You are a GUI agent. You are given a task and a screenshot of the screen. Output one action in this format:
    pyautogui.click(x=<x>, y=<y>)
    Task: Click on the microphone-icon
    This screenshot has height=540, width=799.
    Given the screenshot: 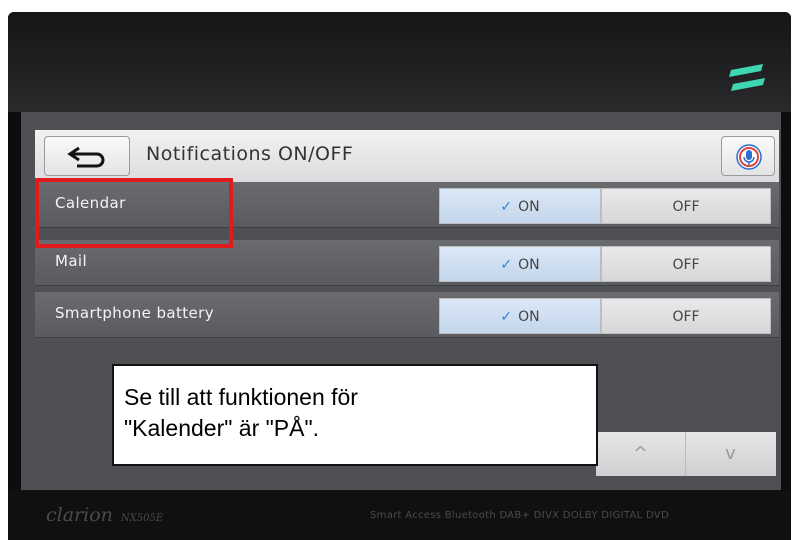 What is the action you would take?
    pyautogui.click(x=749, y=157)
    